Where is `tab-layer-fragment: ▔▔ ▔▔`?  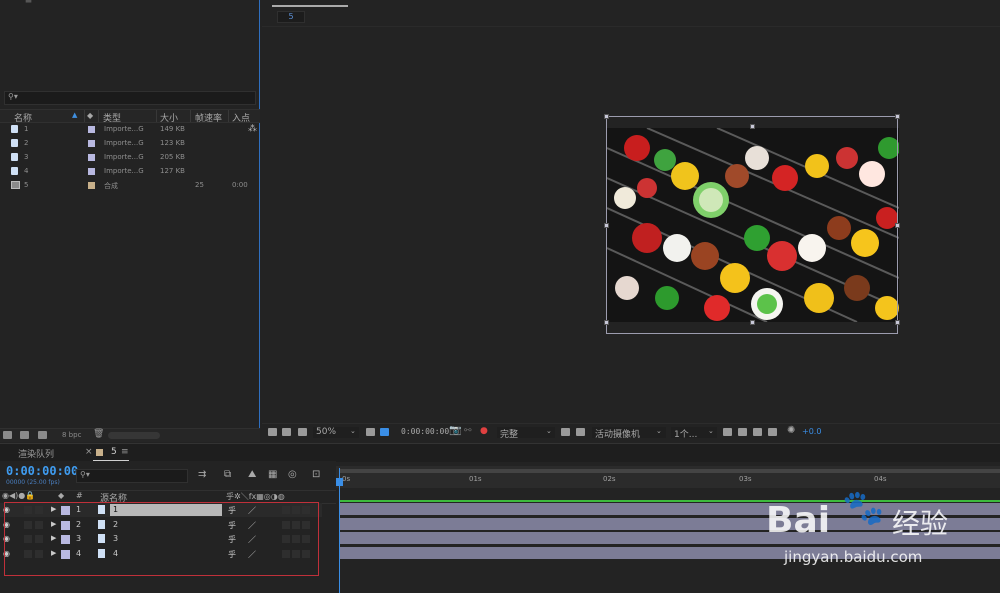 tab-layer-fragment: ▔▔ ▔▔ is located at coordinates (389, 3).